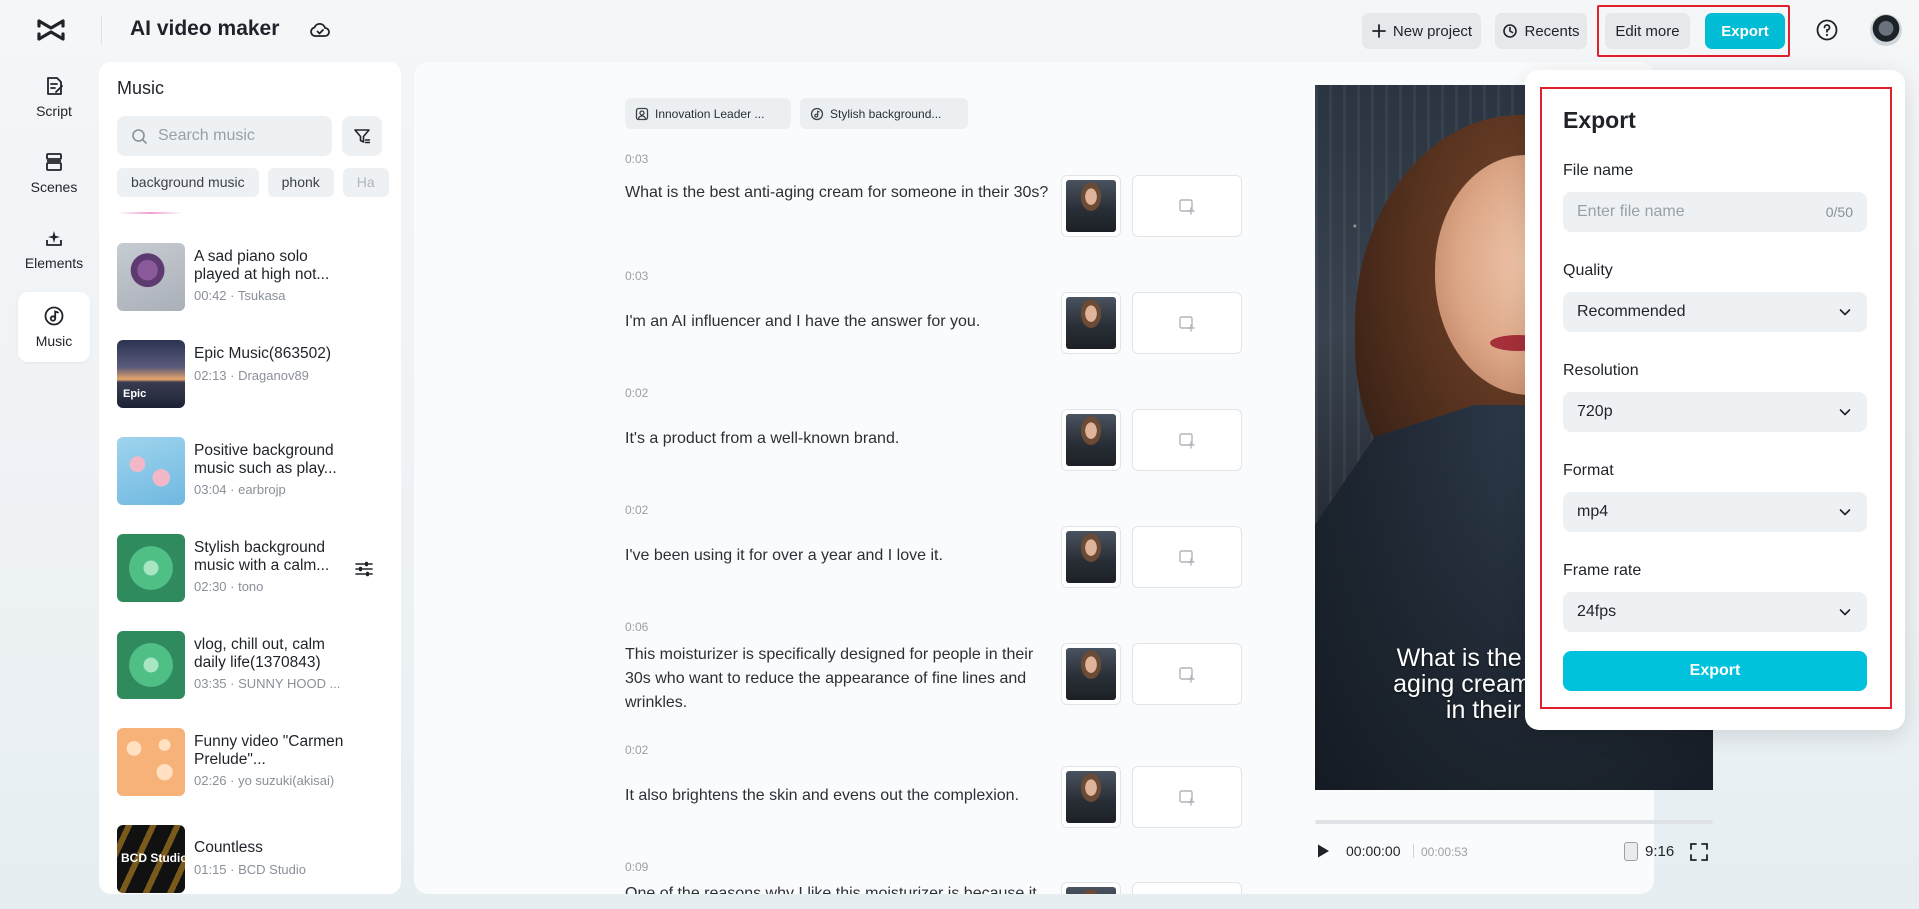 The width and height of the screenshot is (1919, 909). Describe the element at coordinates (1715, 671) in the screenshot. I see `export-confirm-button: Export` at that location.